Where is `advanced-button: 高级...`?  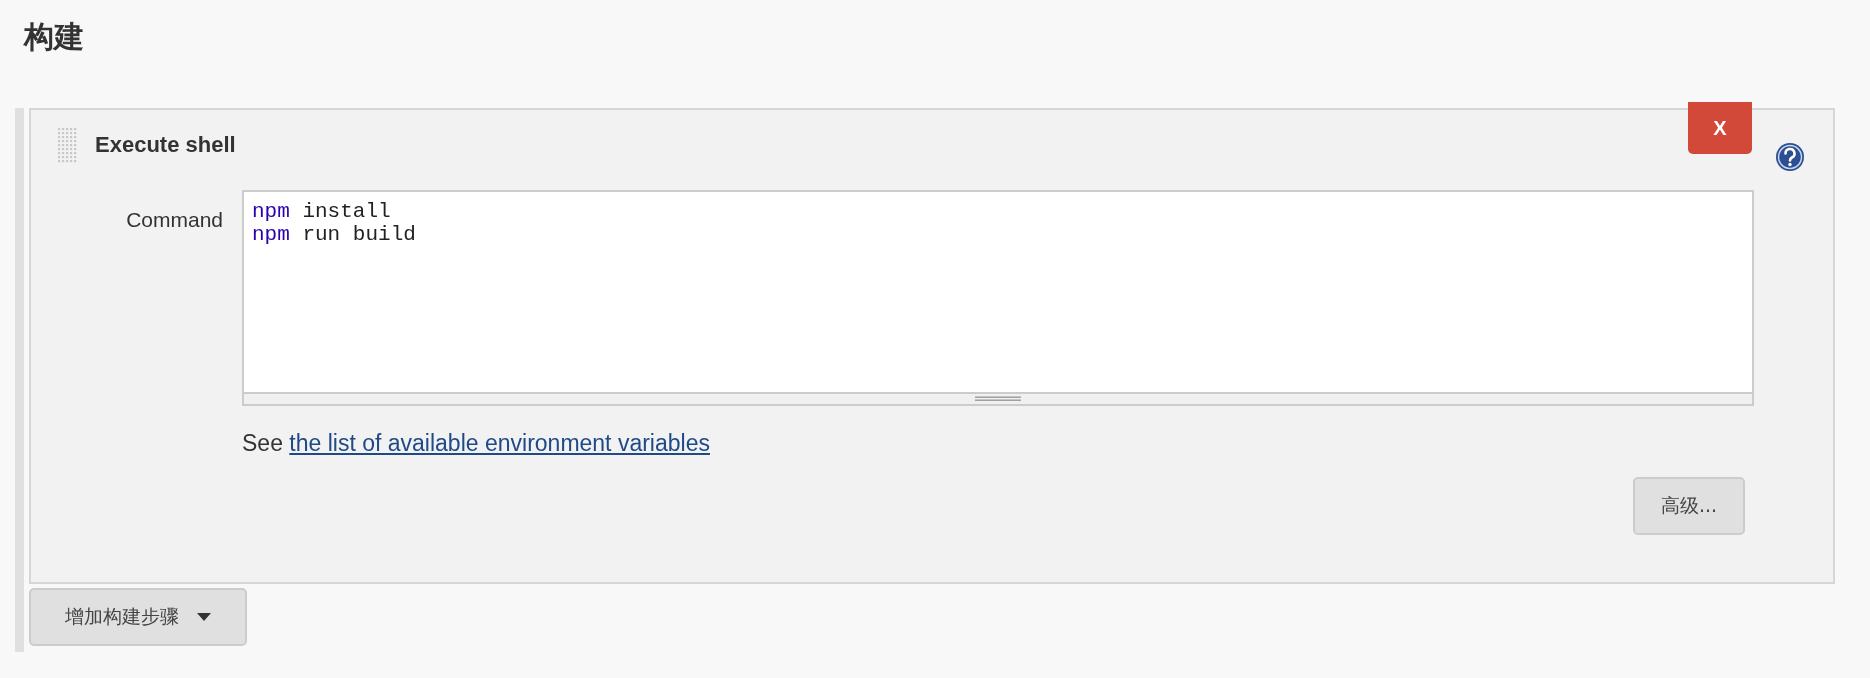
advanced-button: 高级... is located at coordinates (1689, 506).